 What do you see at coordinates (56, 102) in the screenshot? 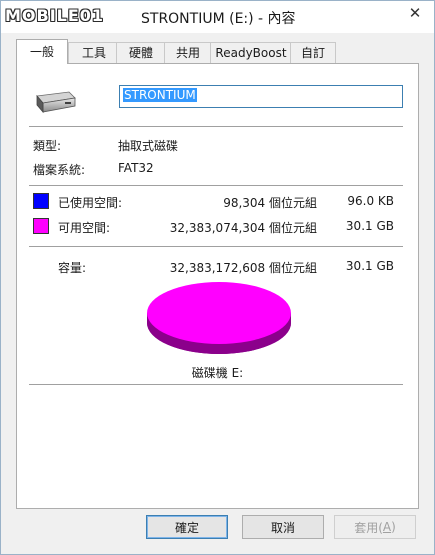
I see `usb-drive-icon` at bounding box center [56, 102].